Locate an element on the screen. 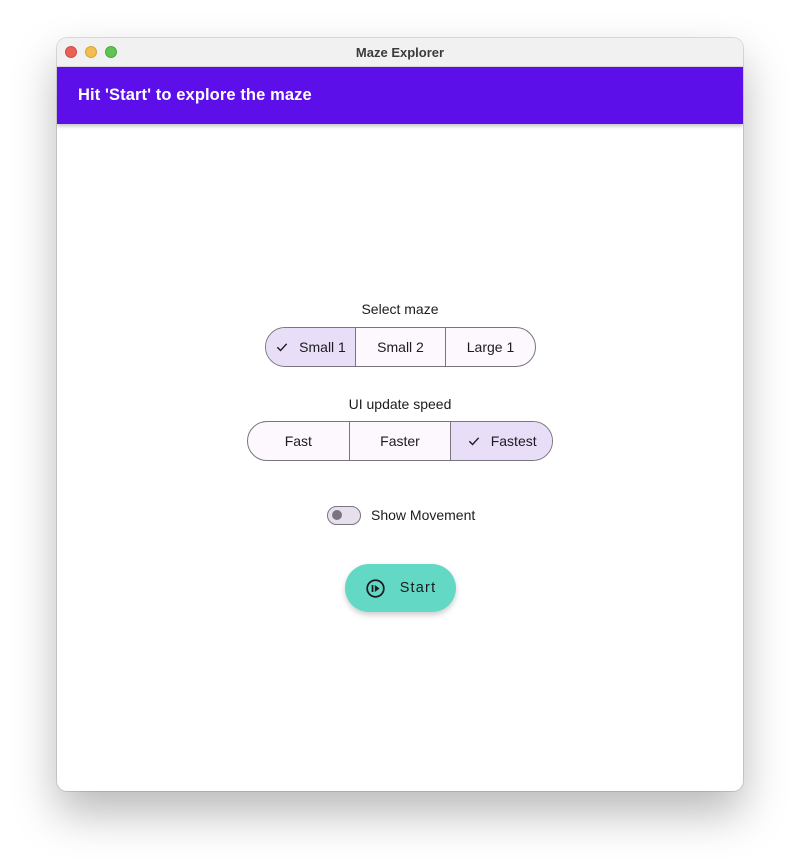  speed-option-label: Fastest is located at coordinates (513, 441).